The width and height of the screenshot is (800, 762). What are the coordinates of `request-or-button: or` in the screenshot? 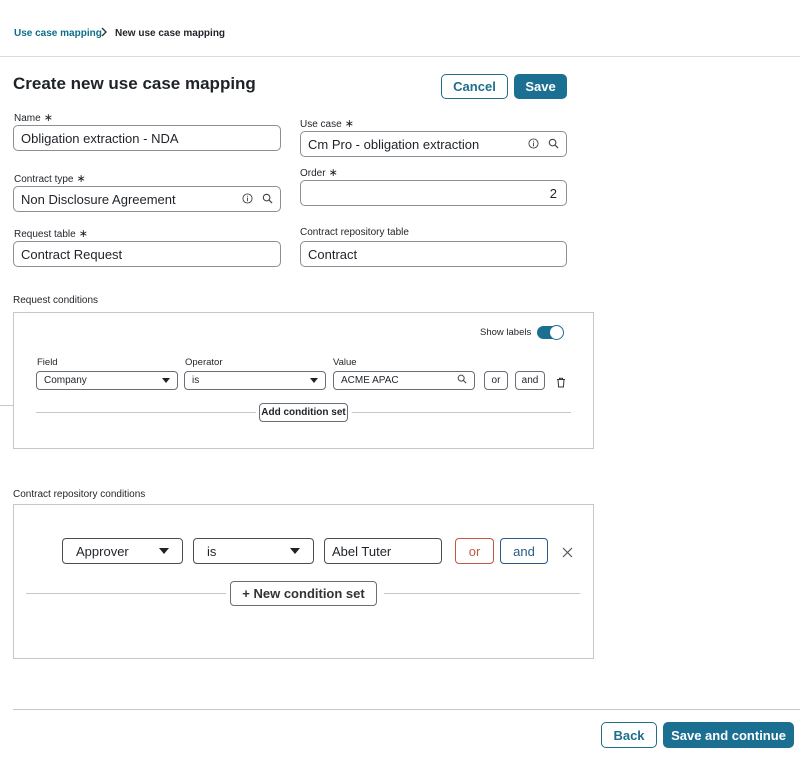 It's located at (496, 380).